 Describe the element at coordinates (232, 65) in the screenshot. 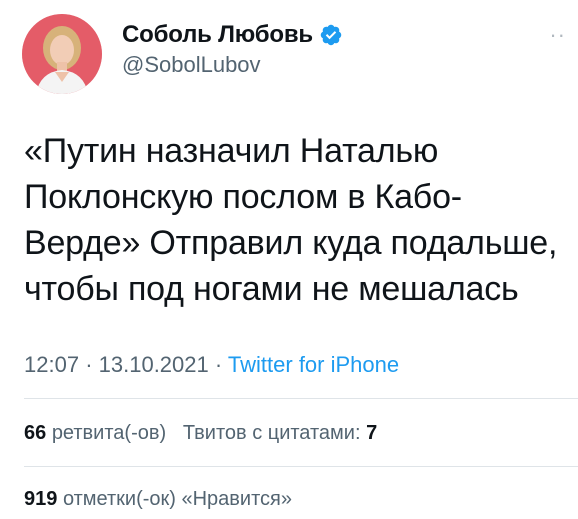

I see `author-username: @SobolLubov` at that location.